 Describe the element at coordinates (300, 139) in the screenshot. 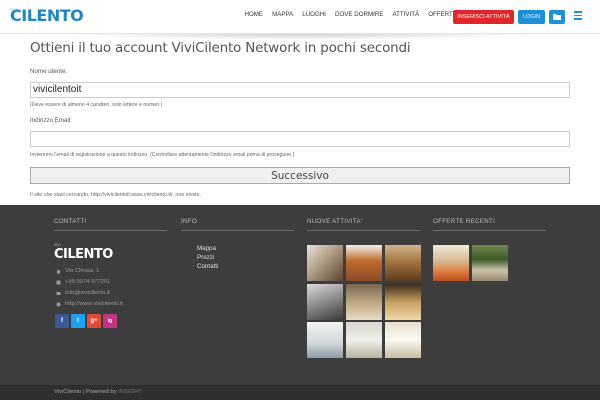

I see `email-field` at that location.